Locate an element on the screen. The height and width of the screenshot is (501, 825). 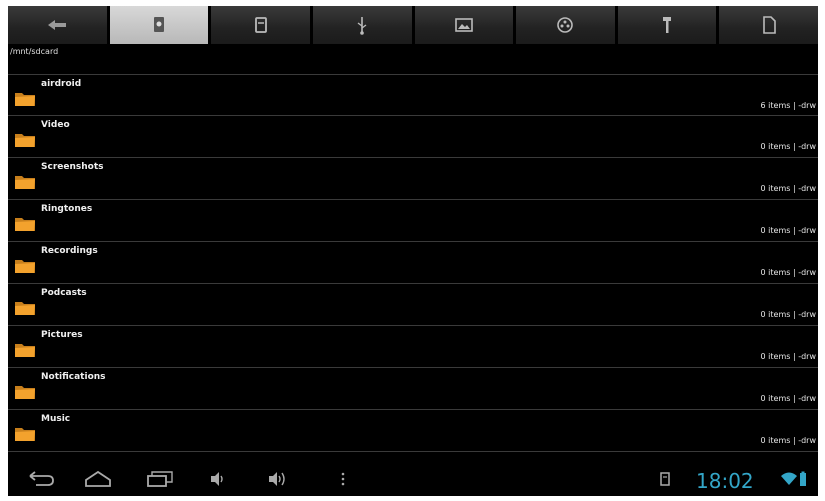
nav-back-button is located at coordinates (41, 479).